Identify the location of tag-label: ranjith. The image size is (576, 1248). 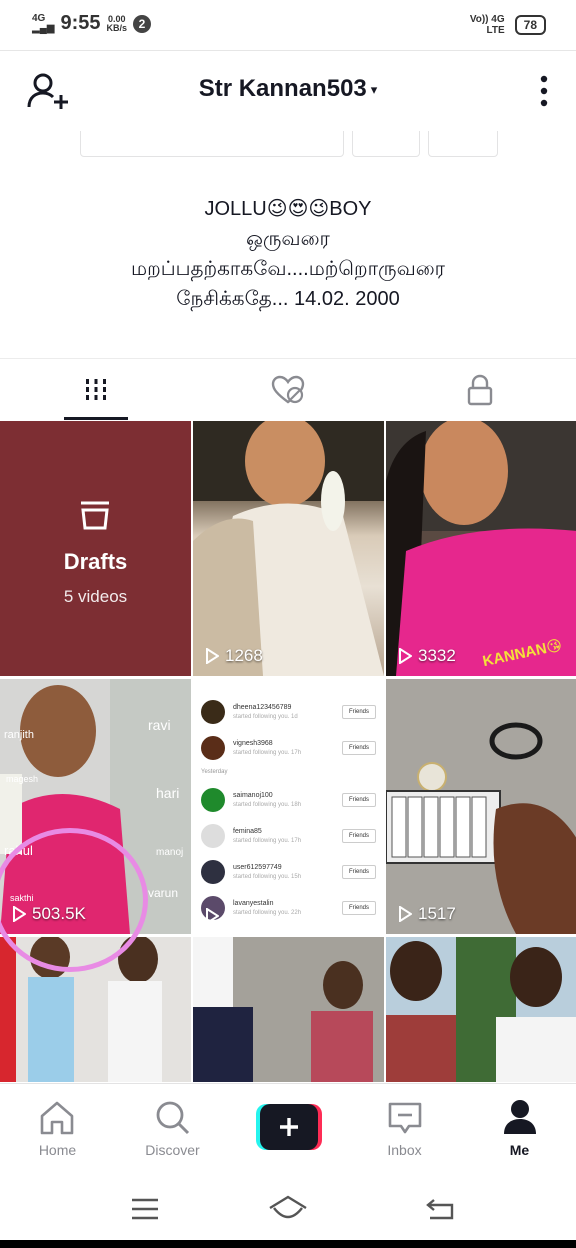
(19, 735).